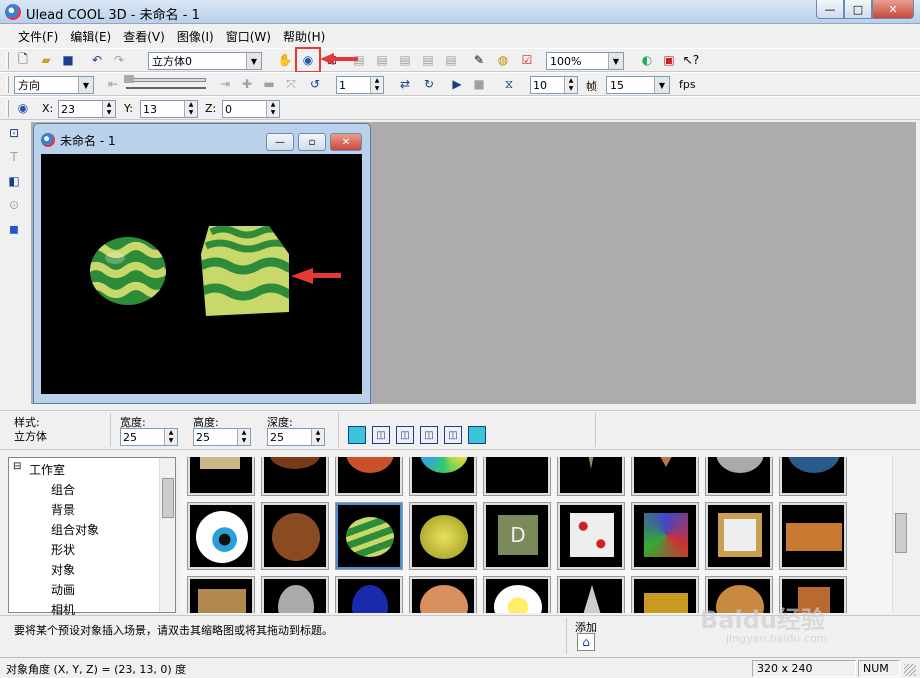 The image size is (920, 678). Describe the element at coordinates (527, 60) in the screenshot. I see `check-icon: ☑` at that location.